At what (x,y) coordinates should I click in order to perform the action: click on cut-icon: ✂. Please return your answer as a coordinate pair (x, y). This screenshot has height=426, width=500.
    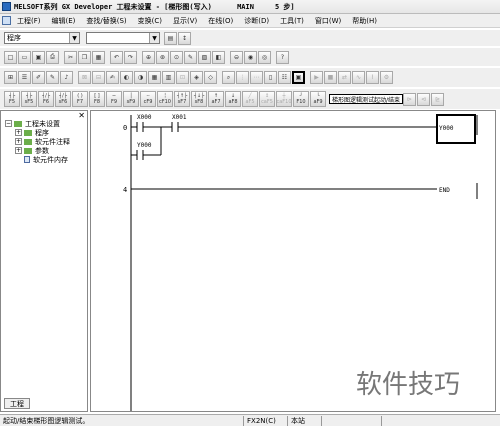
    Looking at the image, I should click on (70, 57).